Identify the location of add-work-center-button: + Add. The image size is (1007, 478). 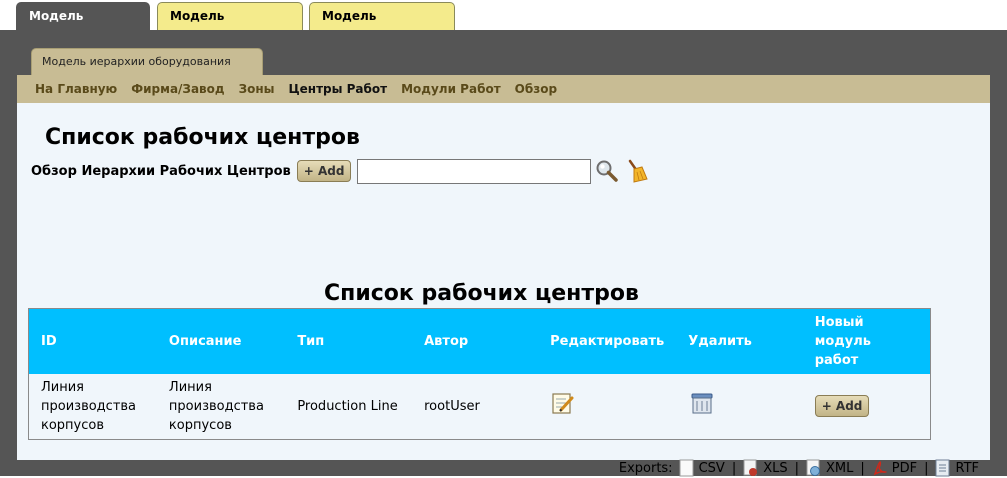
(324, 171).